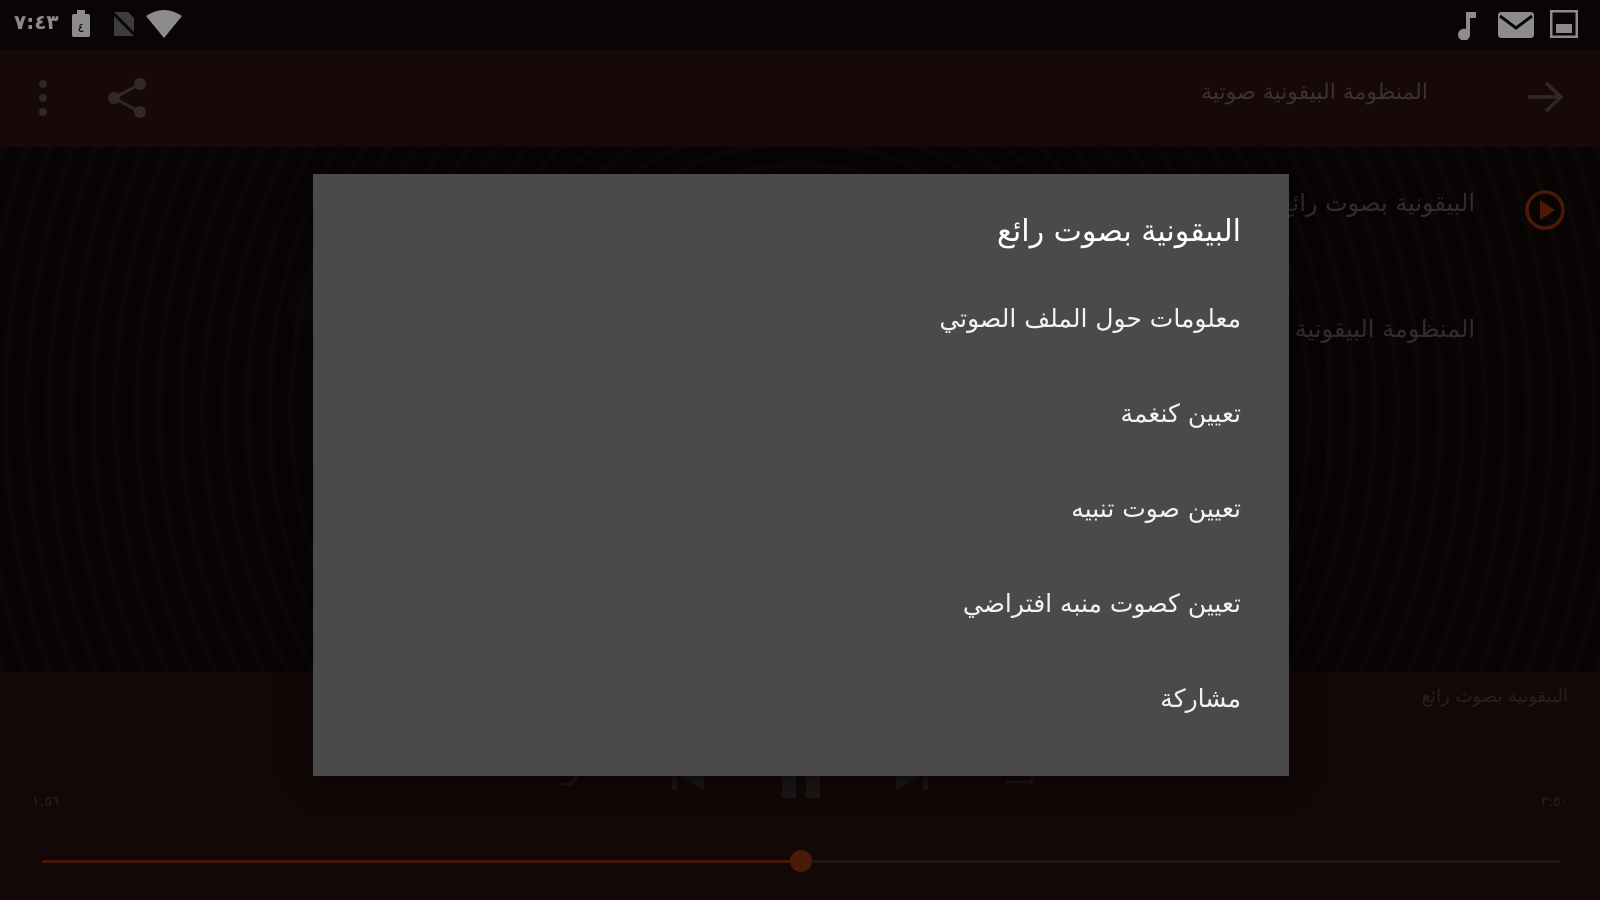 The height and width of the screenshot is (900, 1600). I want to click on menu-item-file-info: معلومات حول الملف الصوتي, so click(1090, 318).